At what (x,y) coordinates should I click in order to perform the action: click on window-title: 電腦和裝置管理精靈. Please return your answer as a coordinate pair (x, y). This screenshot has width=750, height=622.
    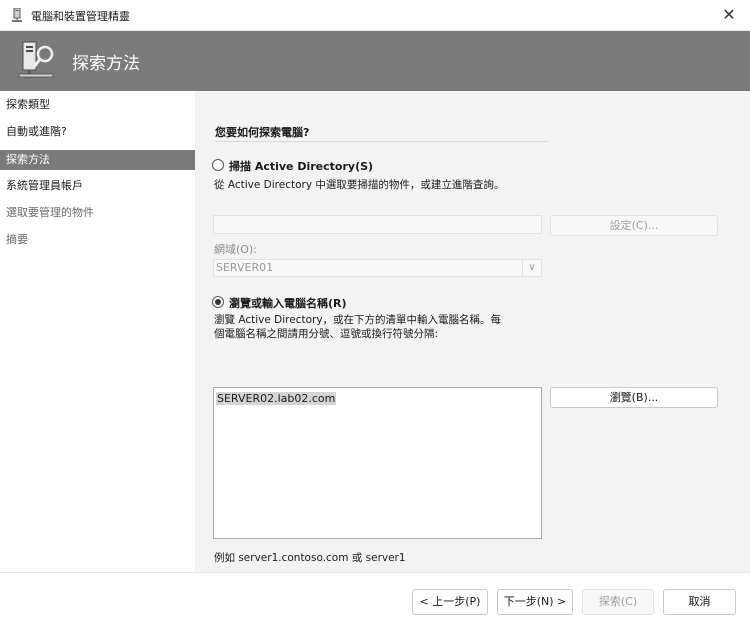
    Looking at the image, I should click on (80, 16).